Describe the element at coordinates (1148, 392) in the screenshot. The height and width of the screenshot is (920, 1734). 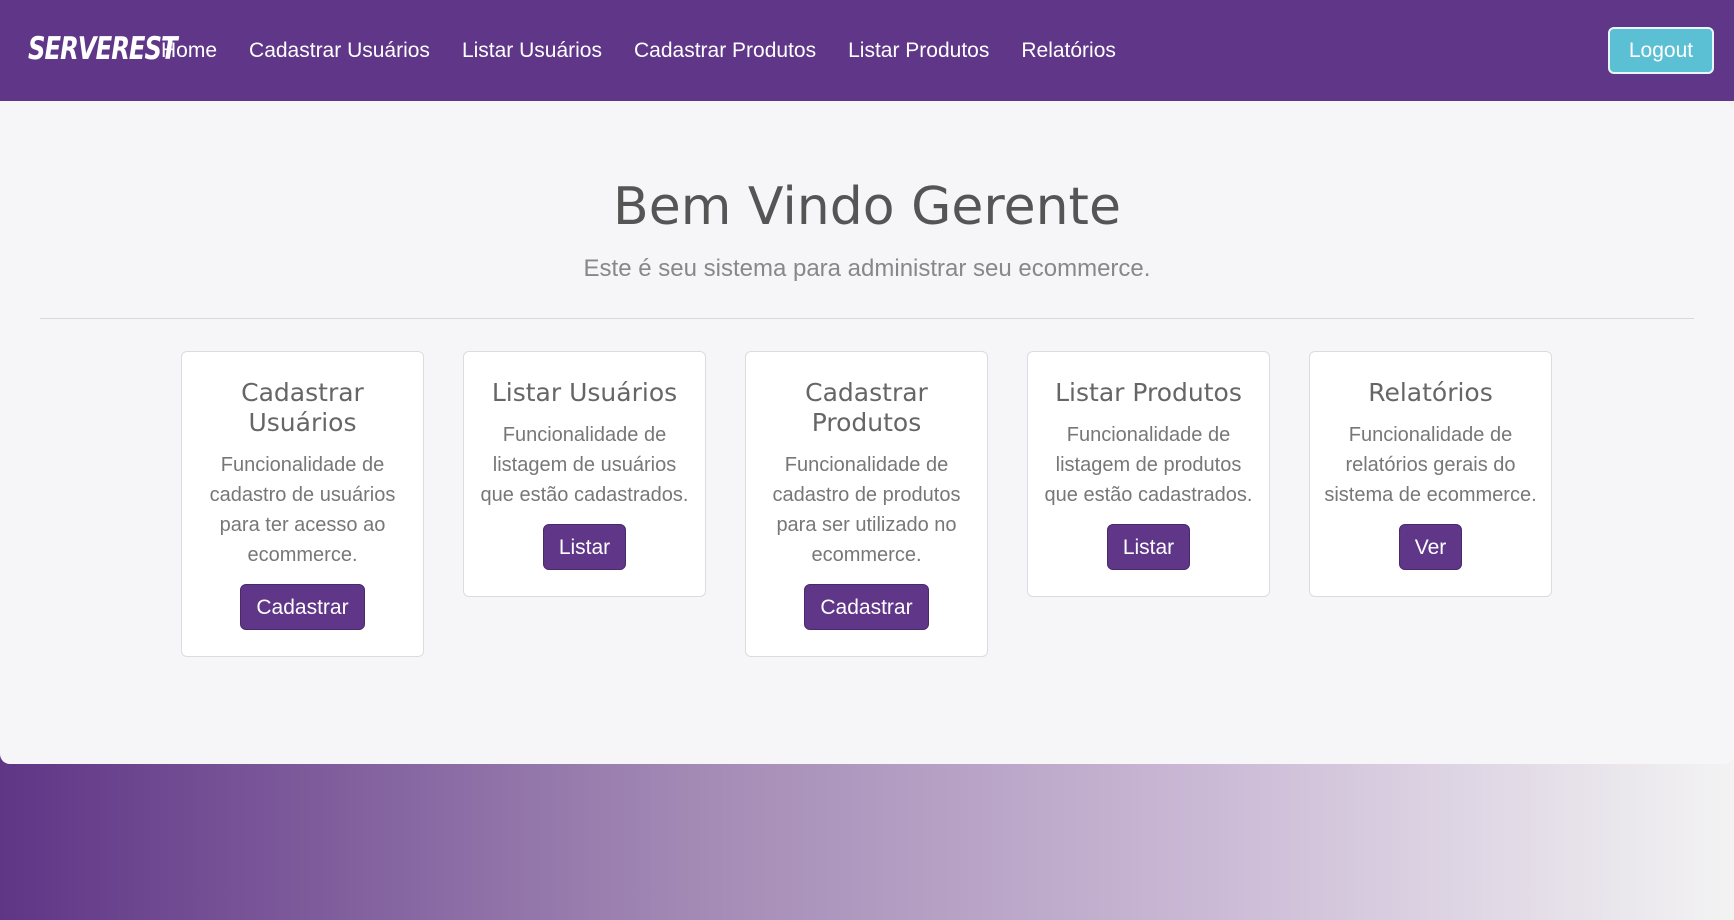
I see `card-title: Listar Produtos` at that location.